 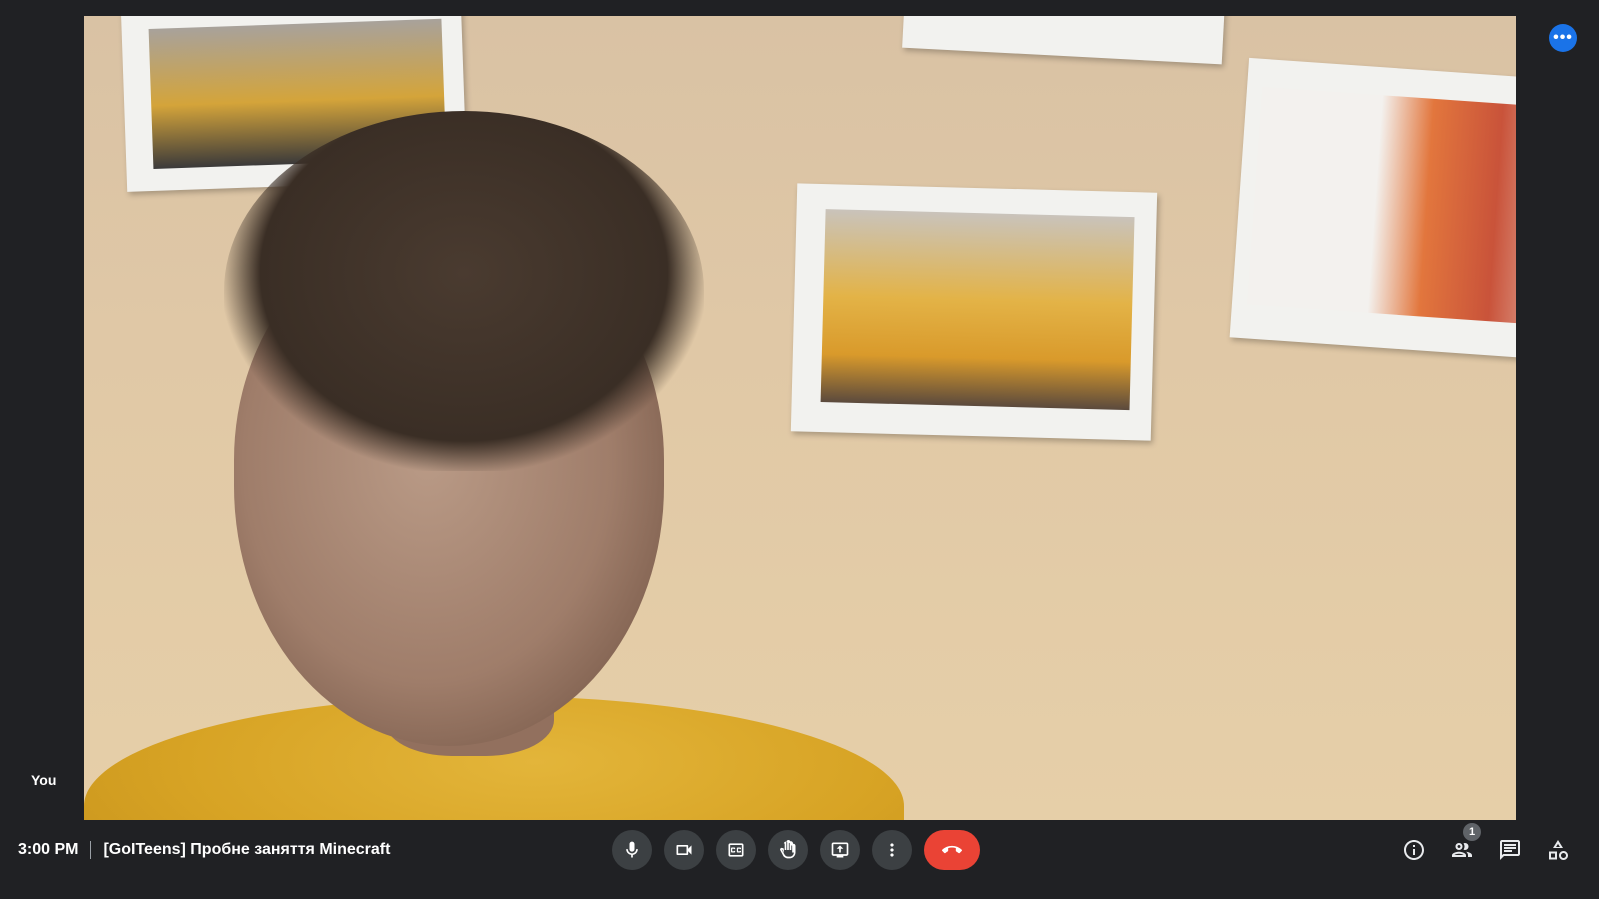 I want to click on chat-button, so click(x=1510, y=850).